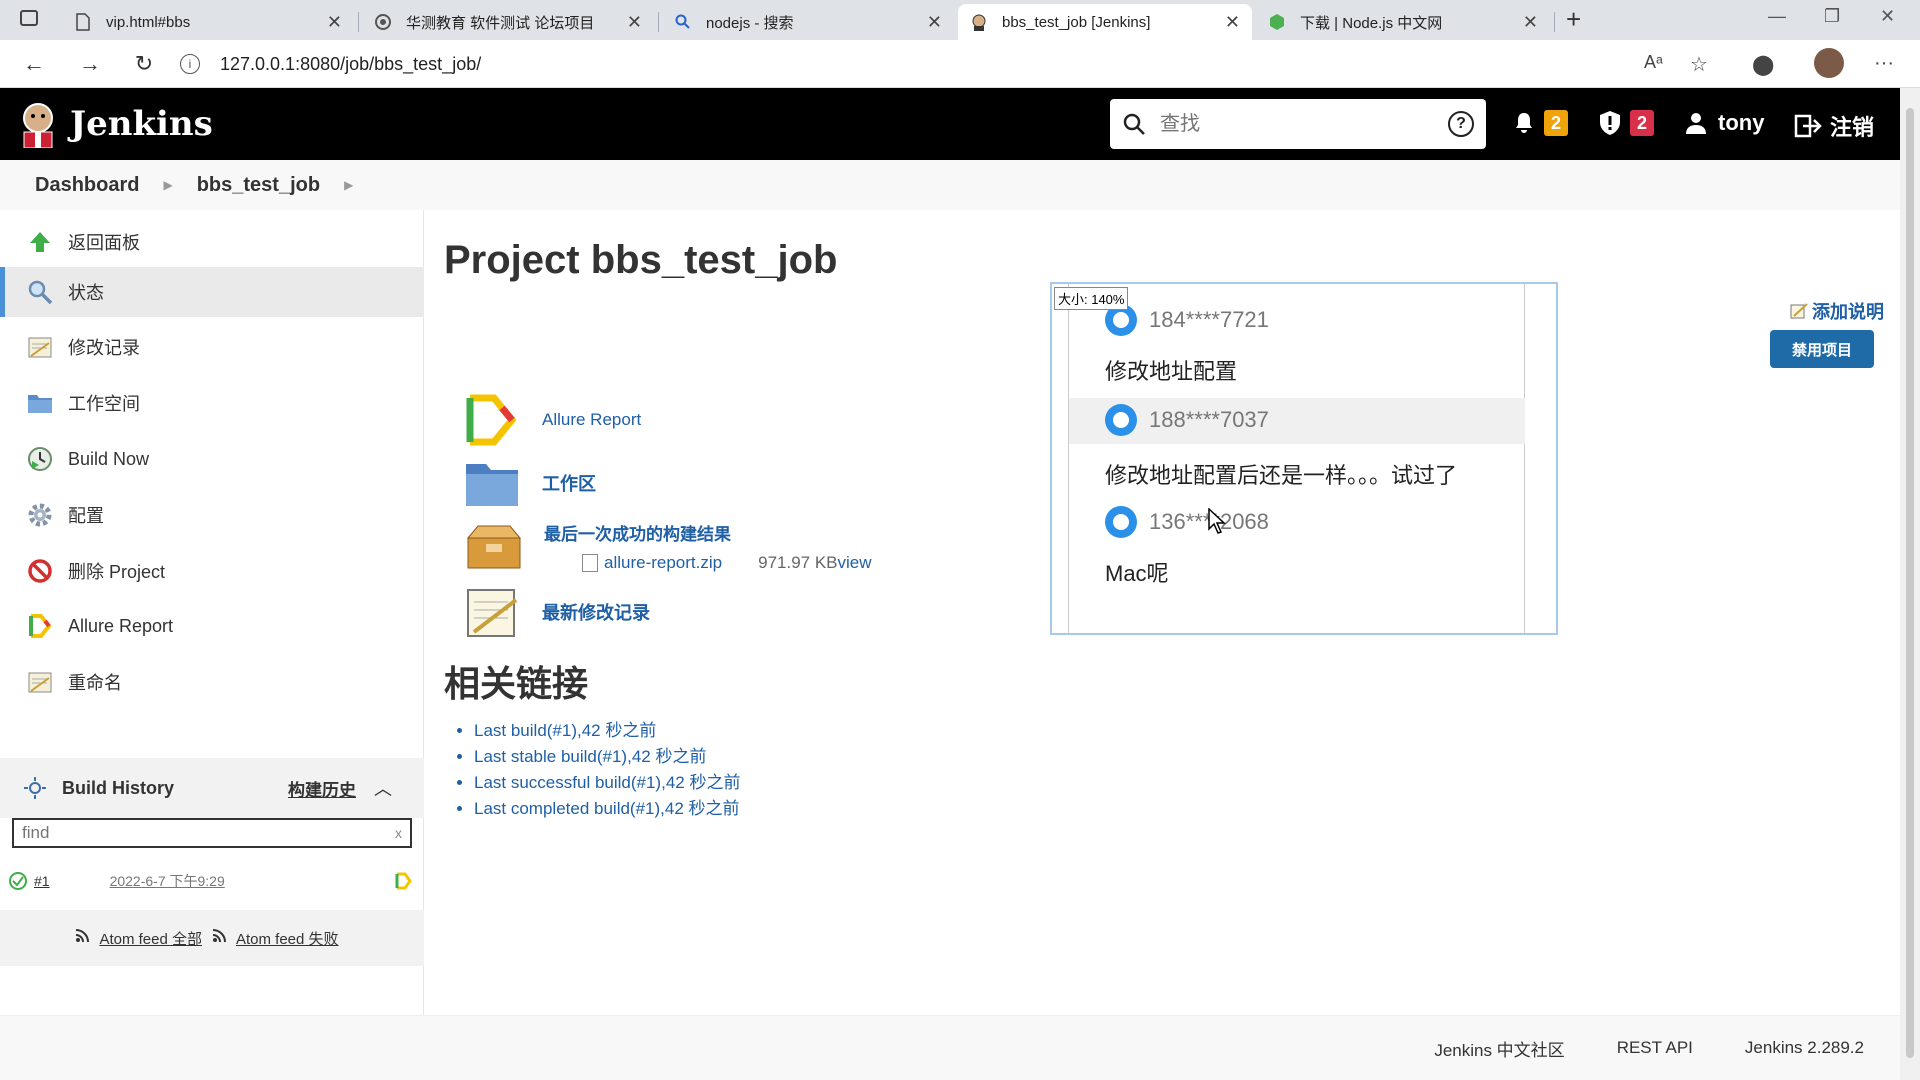  Describe the element at coordinates (1105, 22) in the screenshot. I see `browser-tab-active: bbs_test_job [Jenkins] ✕` at that location.